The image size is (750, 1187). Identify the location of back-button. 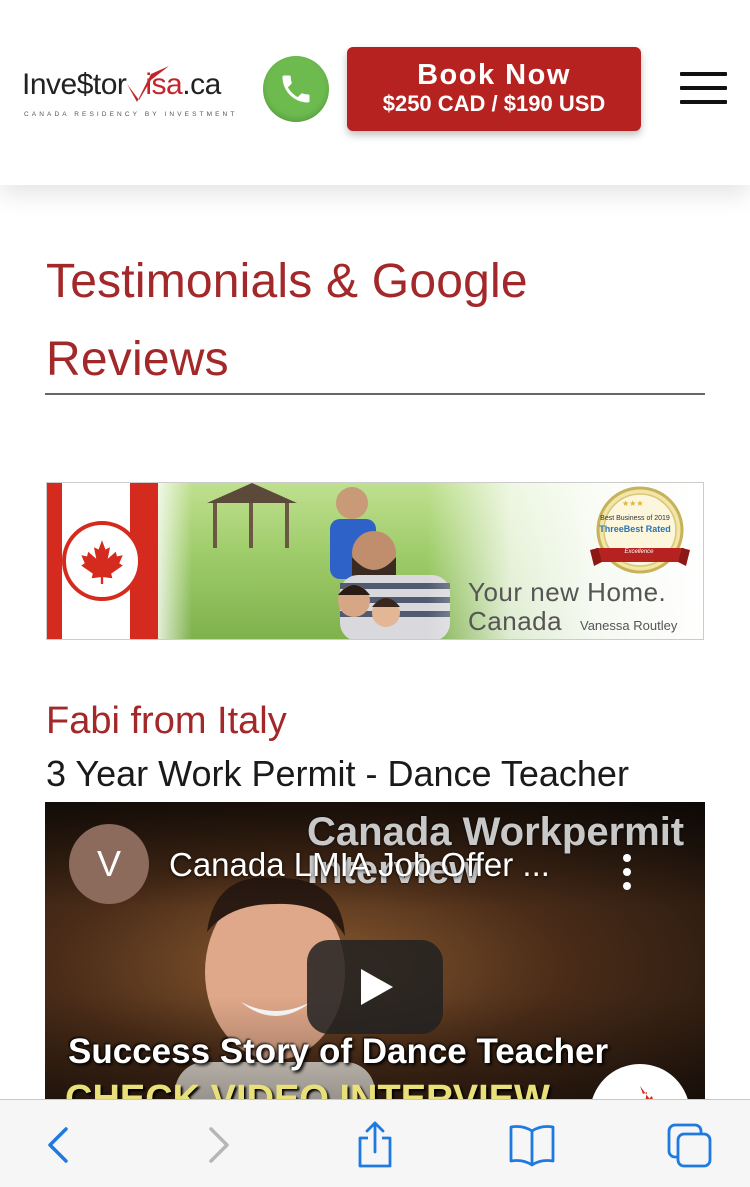
(59, 1145).